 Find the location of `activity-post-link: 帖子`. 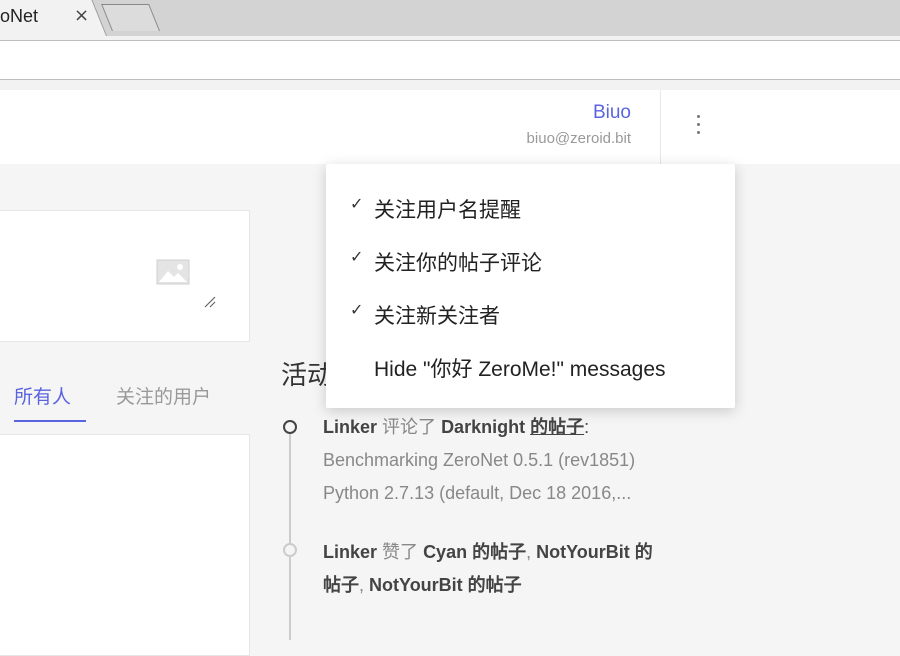

activity-post-link: 帖子 is located at coordinates (341, 585).